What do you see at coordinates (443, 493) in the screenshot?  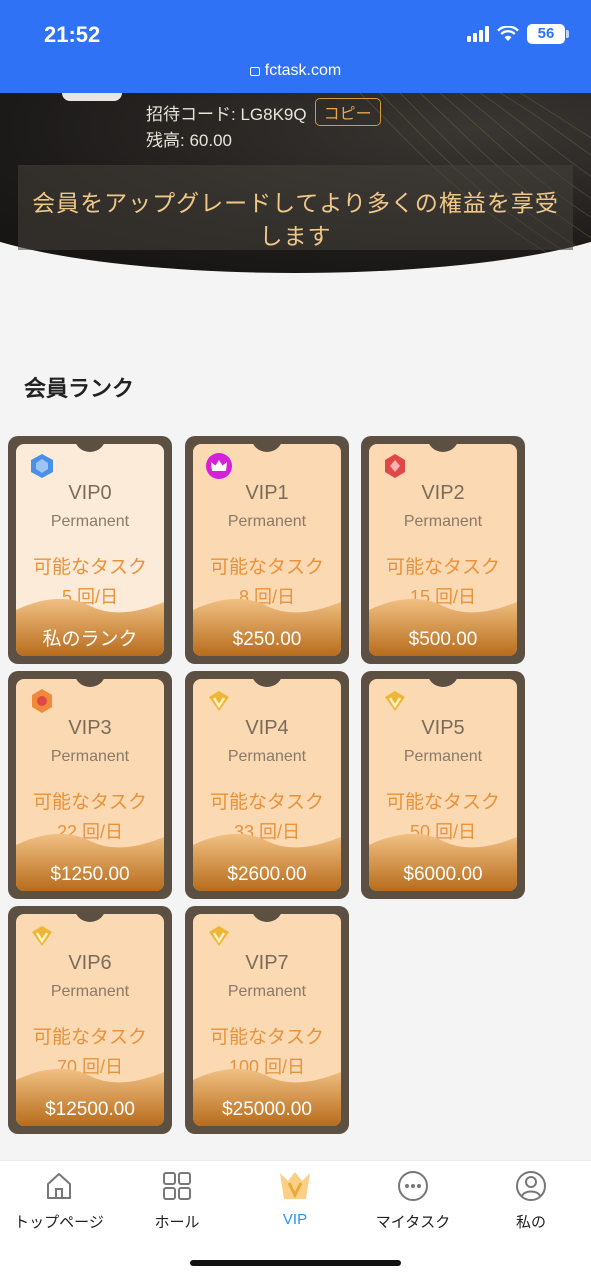 I see `vip-level: VIP2` at bounding box center [443, 493].